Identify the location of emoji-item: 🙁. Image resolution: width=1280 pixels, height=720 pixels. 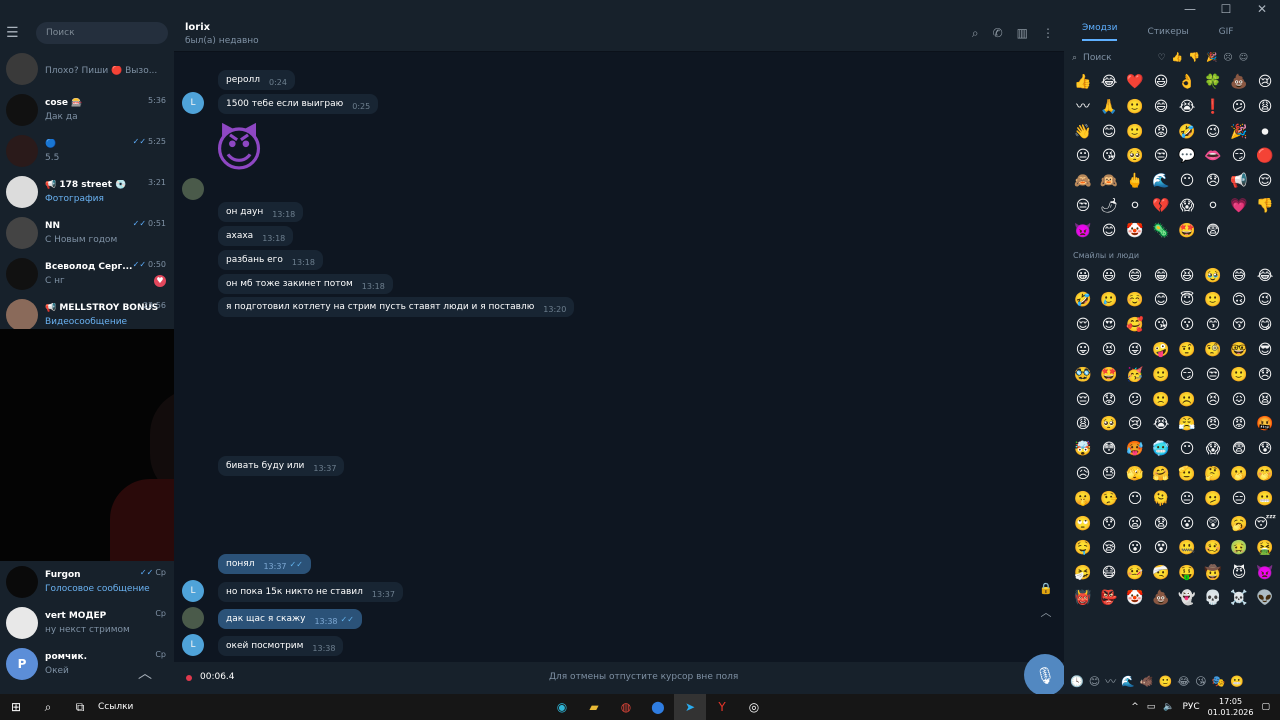
(1161, 400).